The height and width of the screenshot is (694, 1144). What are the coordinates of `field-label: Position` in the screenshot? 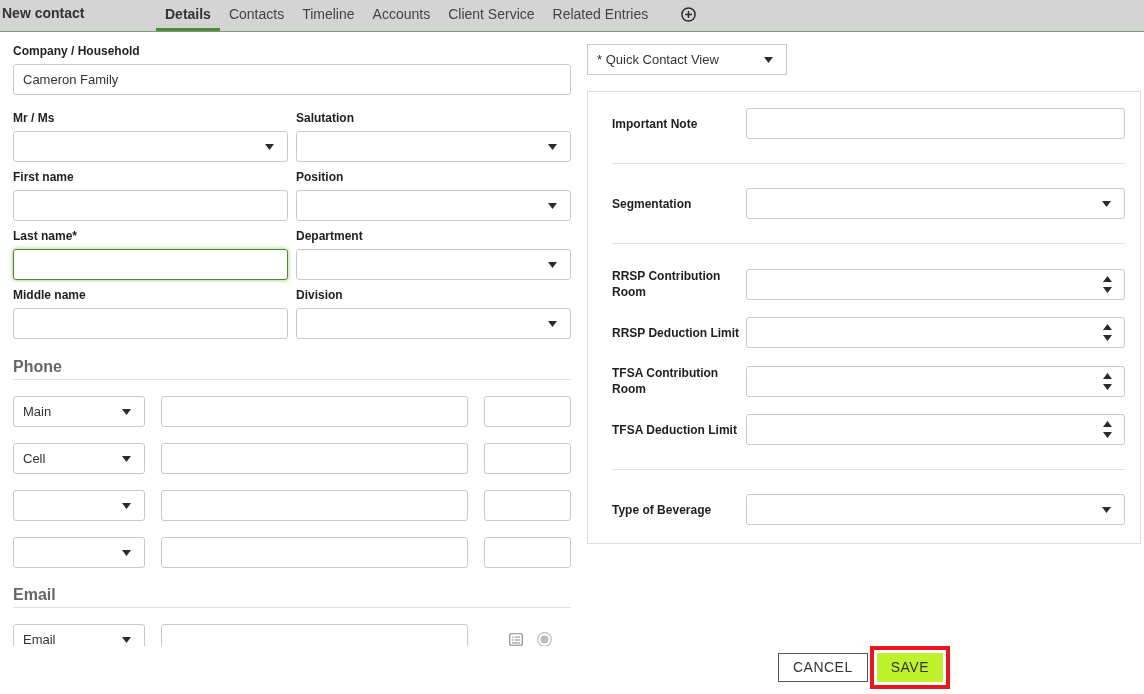 It's located at (320, 177).